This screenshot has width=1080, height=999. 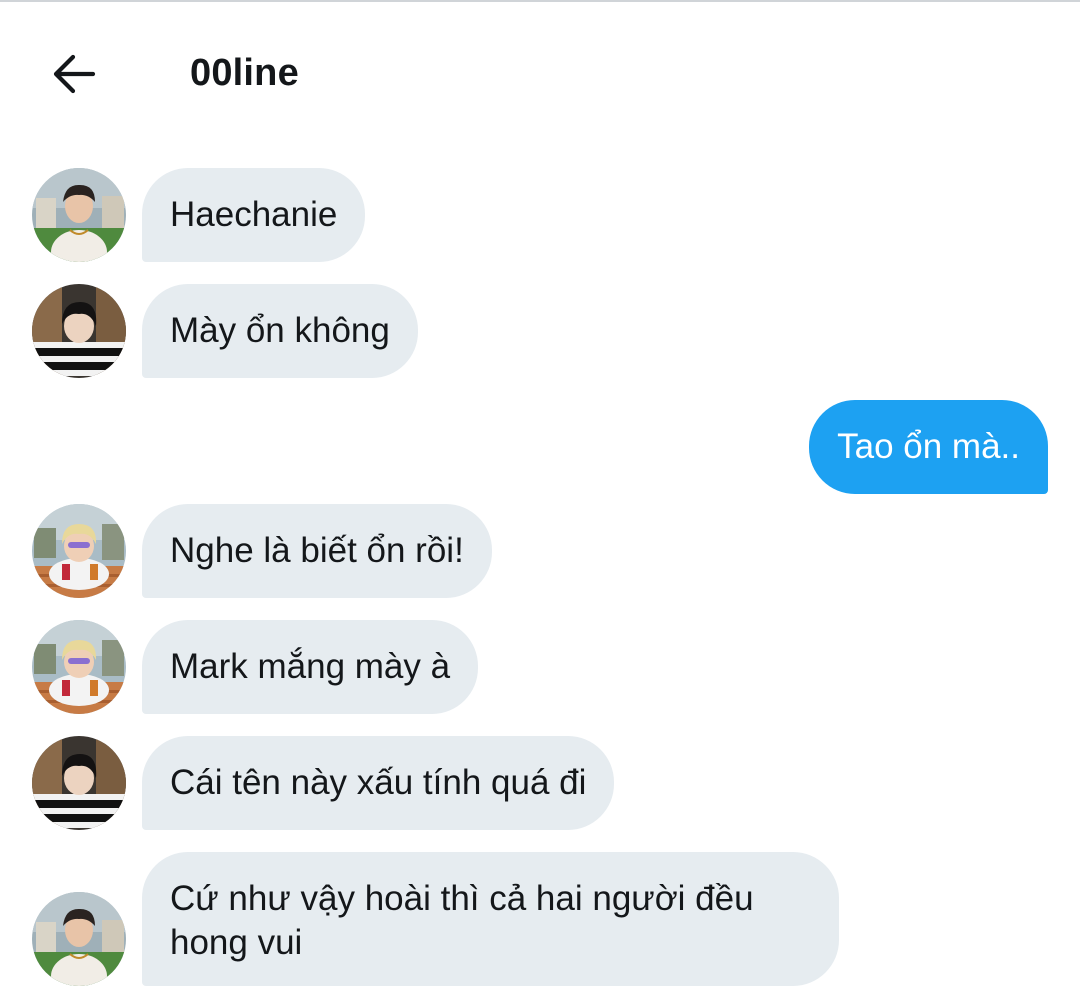 I want to click on message-text: Nghe là biết ổn rồi!, so click(x=317, y=550).